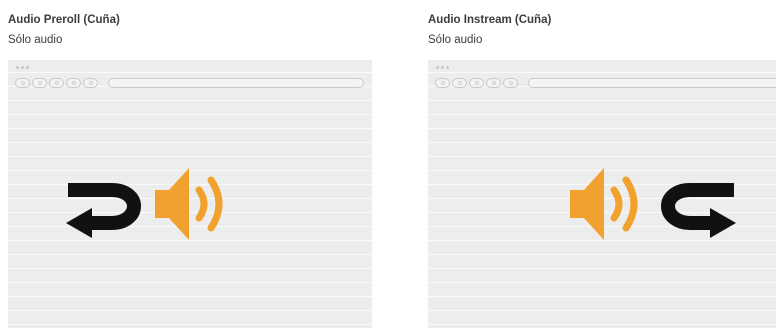 This screenshot has width=776, height=328. I want to click on panel-title: Audio Instream (Cuña), so click(490, 20).